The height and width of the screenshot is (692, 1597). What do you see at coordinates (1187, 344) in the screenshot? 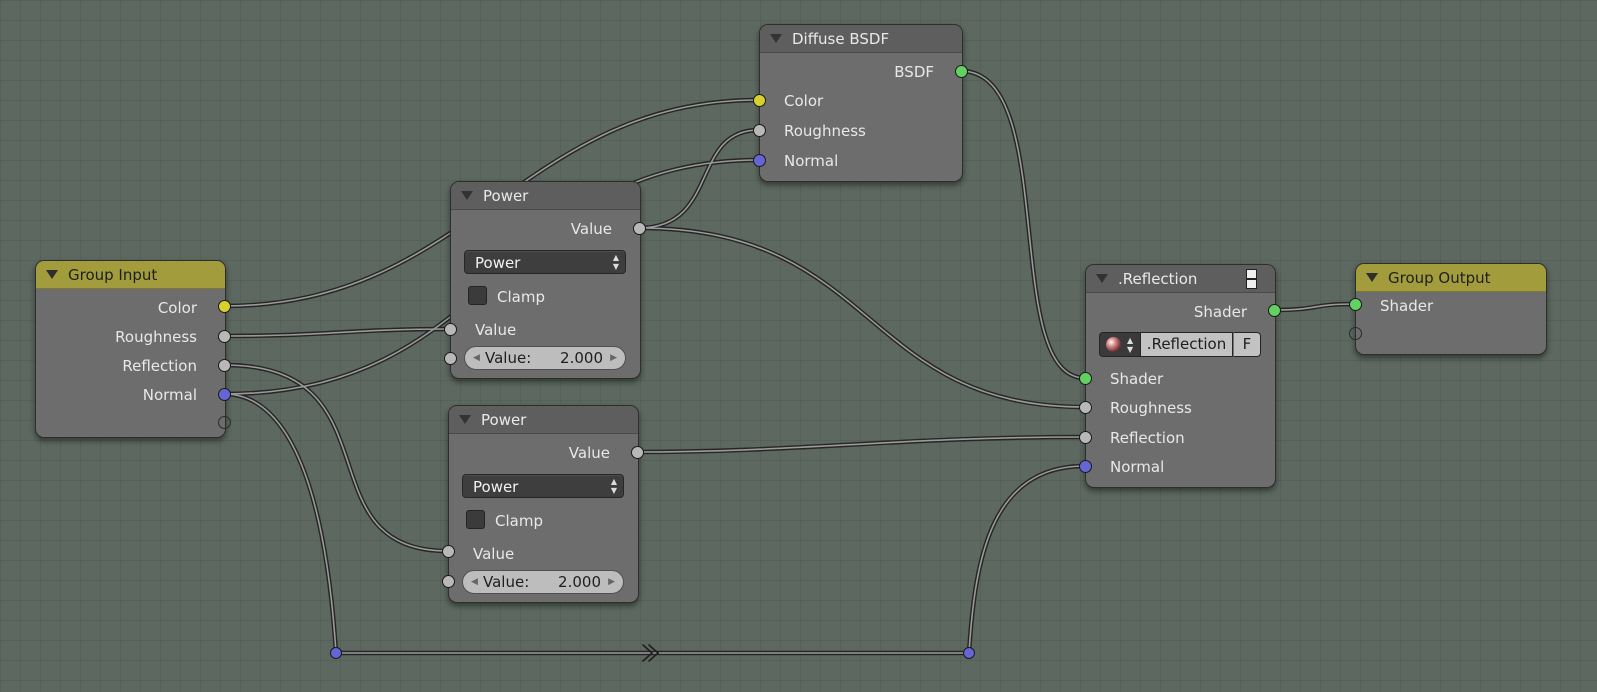
I see `group-name-field: .Reflection` at bounding box center [1187, 344].